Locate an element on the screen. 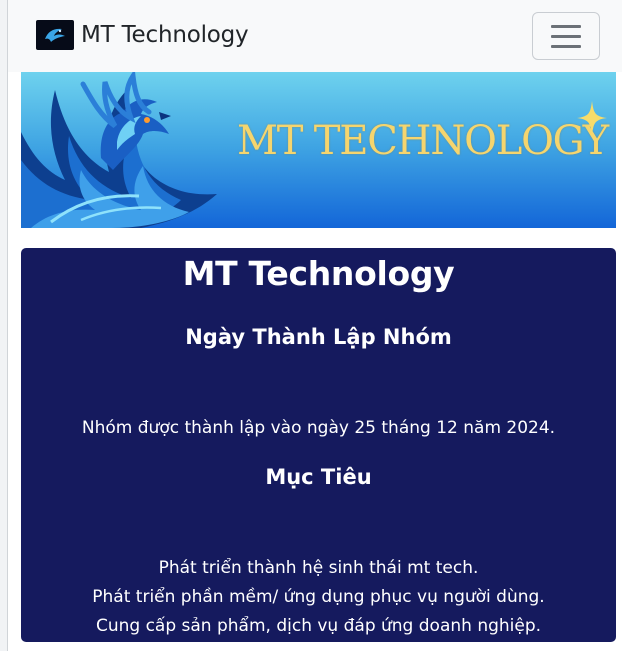 This screenshot has height=651, width=622. section-heading-founding-date: Ngày Thành Lập Nhóm is located at coordinates (318, 337).